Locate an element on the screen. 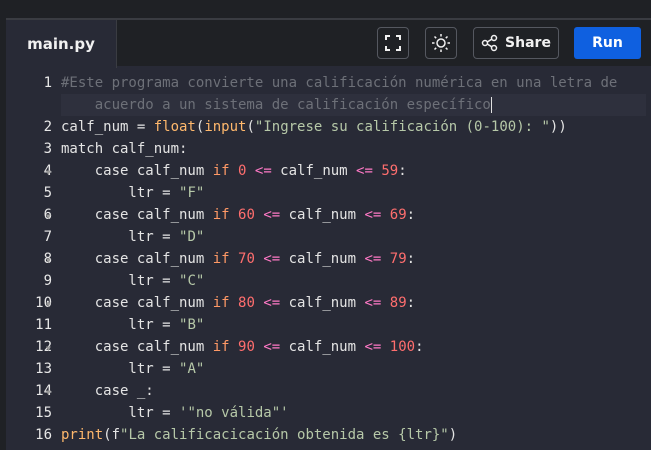 This screenshot has width=651, height=450. text-cursor is located at coordinates (491, 105).